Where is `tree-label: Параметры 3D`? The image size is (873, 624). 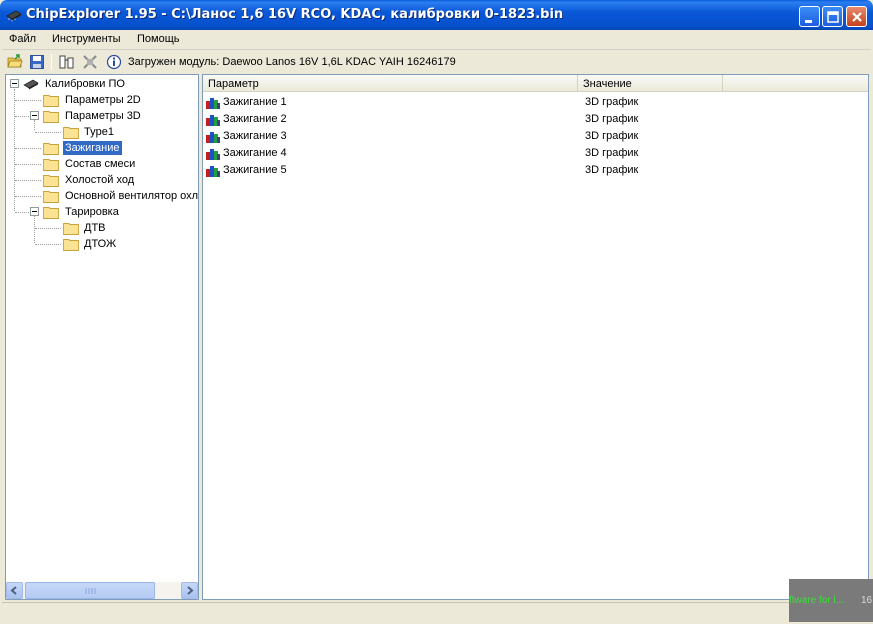 tree-label: Параметры 3D is located at coordinates (103, 116).